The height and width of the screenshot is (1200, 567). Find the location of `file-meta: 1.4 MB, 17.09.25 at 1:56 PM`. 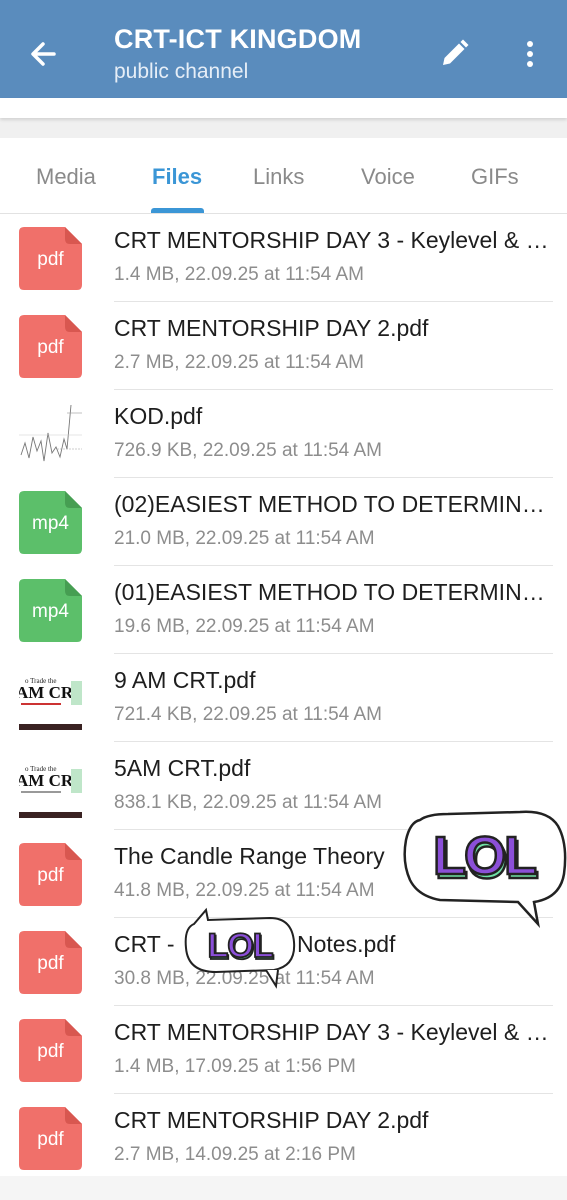

file-meta: 1.4 MB, 17.09.25 at 1:56 PM is located at coordinates (235, 1066).